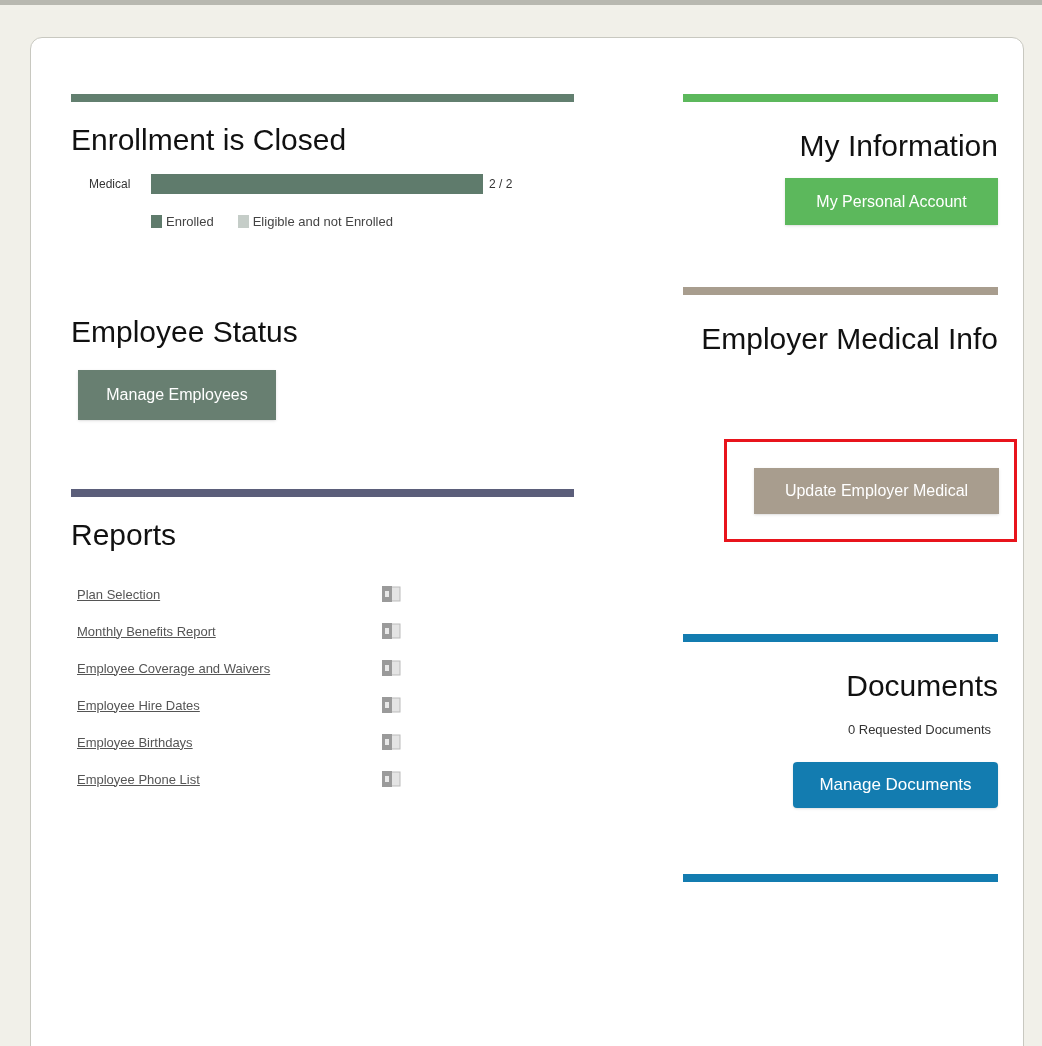  Describe the element at coordinates (322, 222) in the screenshot. I see `legend-label: Eligible and not Enrolled` at that location.